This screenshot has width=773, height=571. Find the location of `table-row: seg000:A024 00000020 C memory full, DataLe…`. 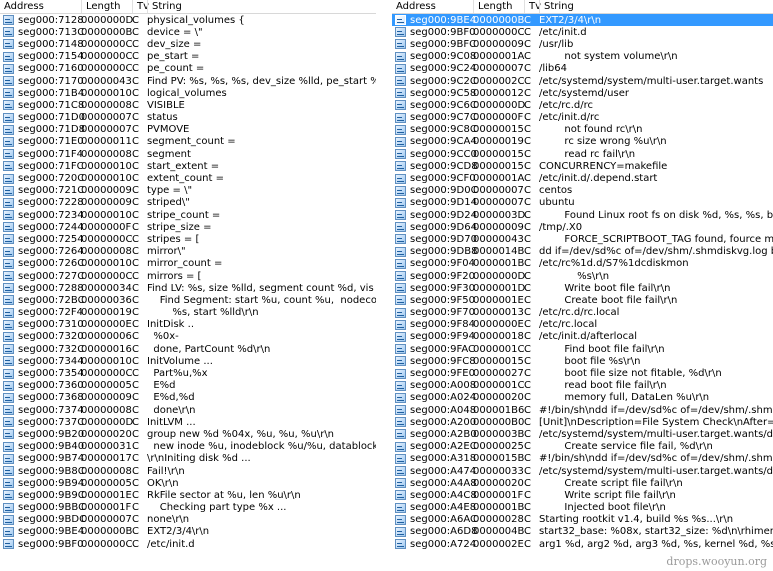

table-row: seg000:A024 00000020 C memory full, DataLe… is located at coordinates (582, 398).